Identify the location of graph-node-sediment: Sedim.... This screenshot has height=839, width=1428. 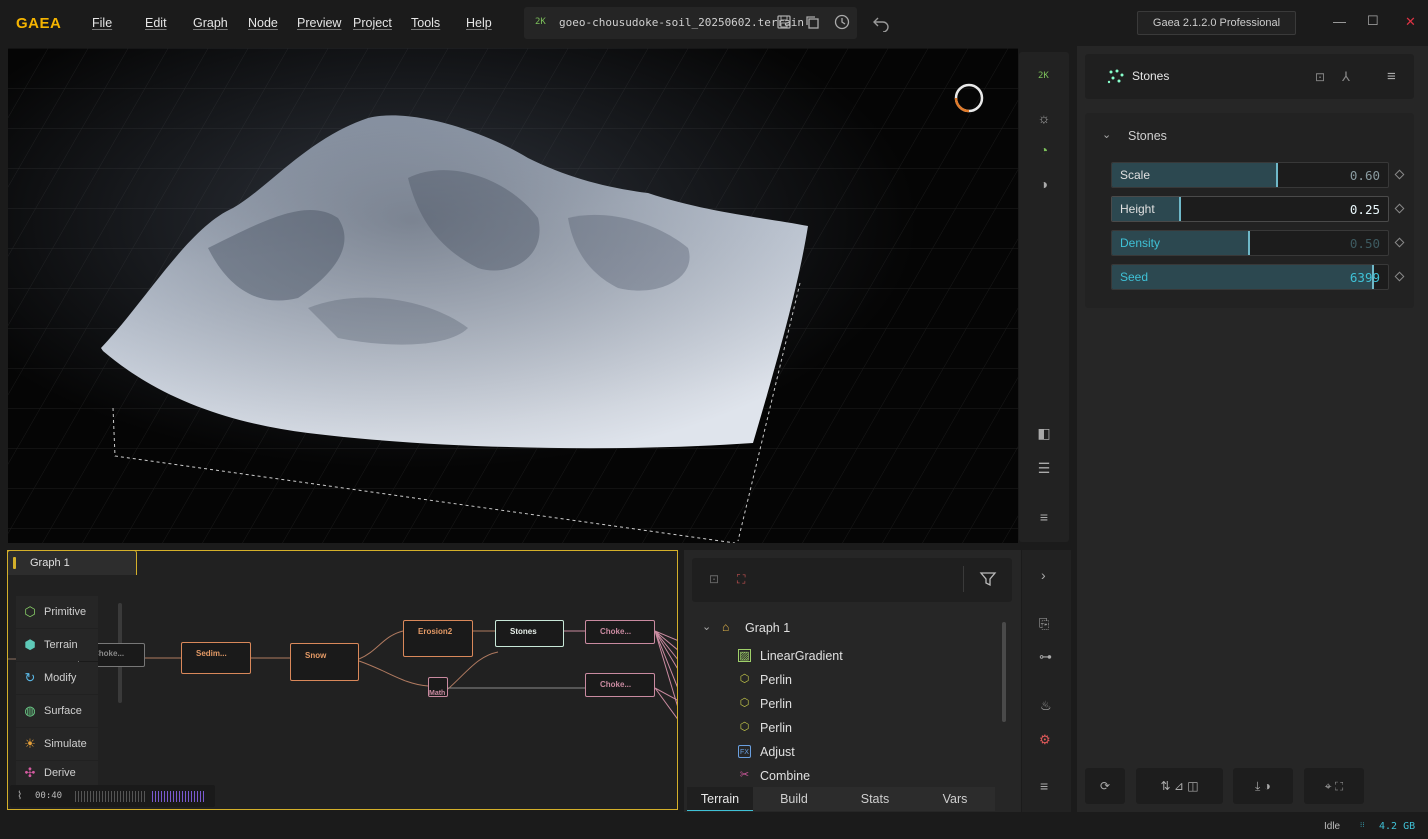
(216, 658).